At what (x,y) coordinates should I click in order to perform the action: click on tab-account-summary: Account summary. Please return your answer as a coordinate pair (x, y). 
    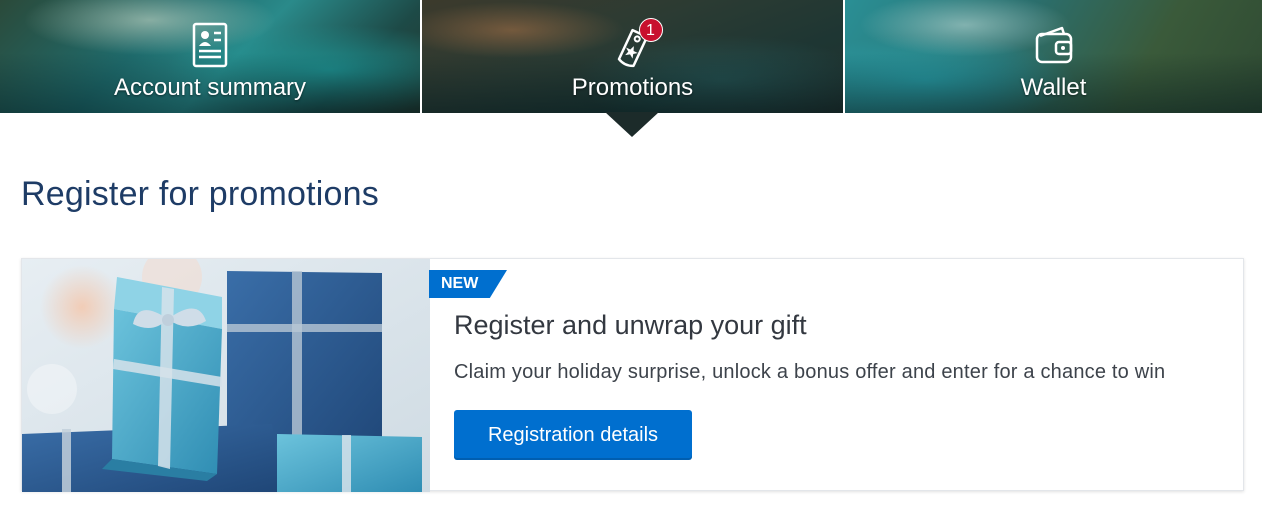
    Looking at the image, I should click on (210, 56).